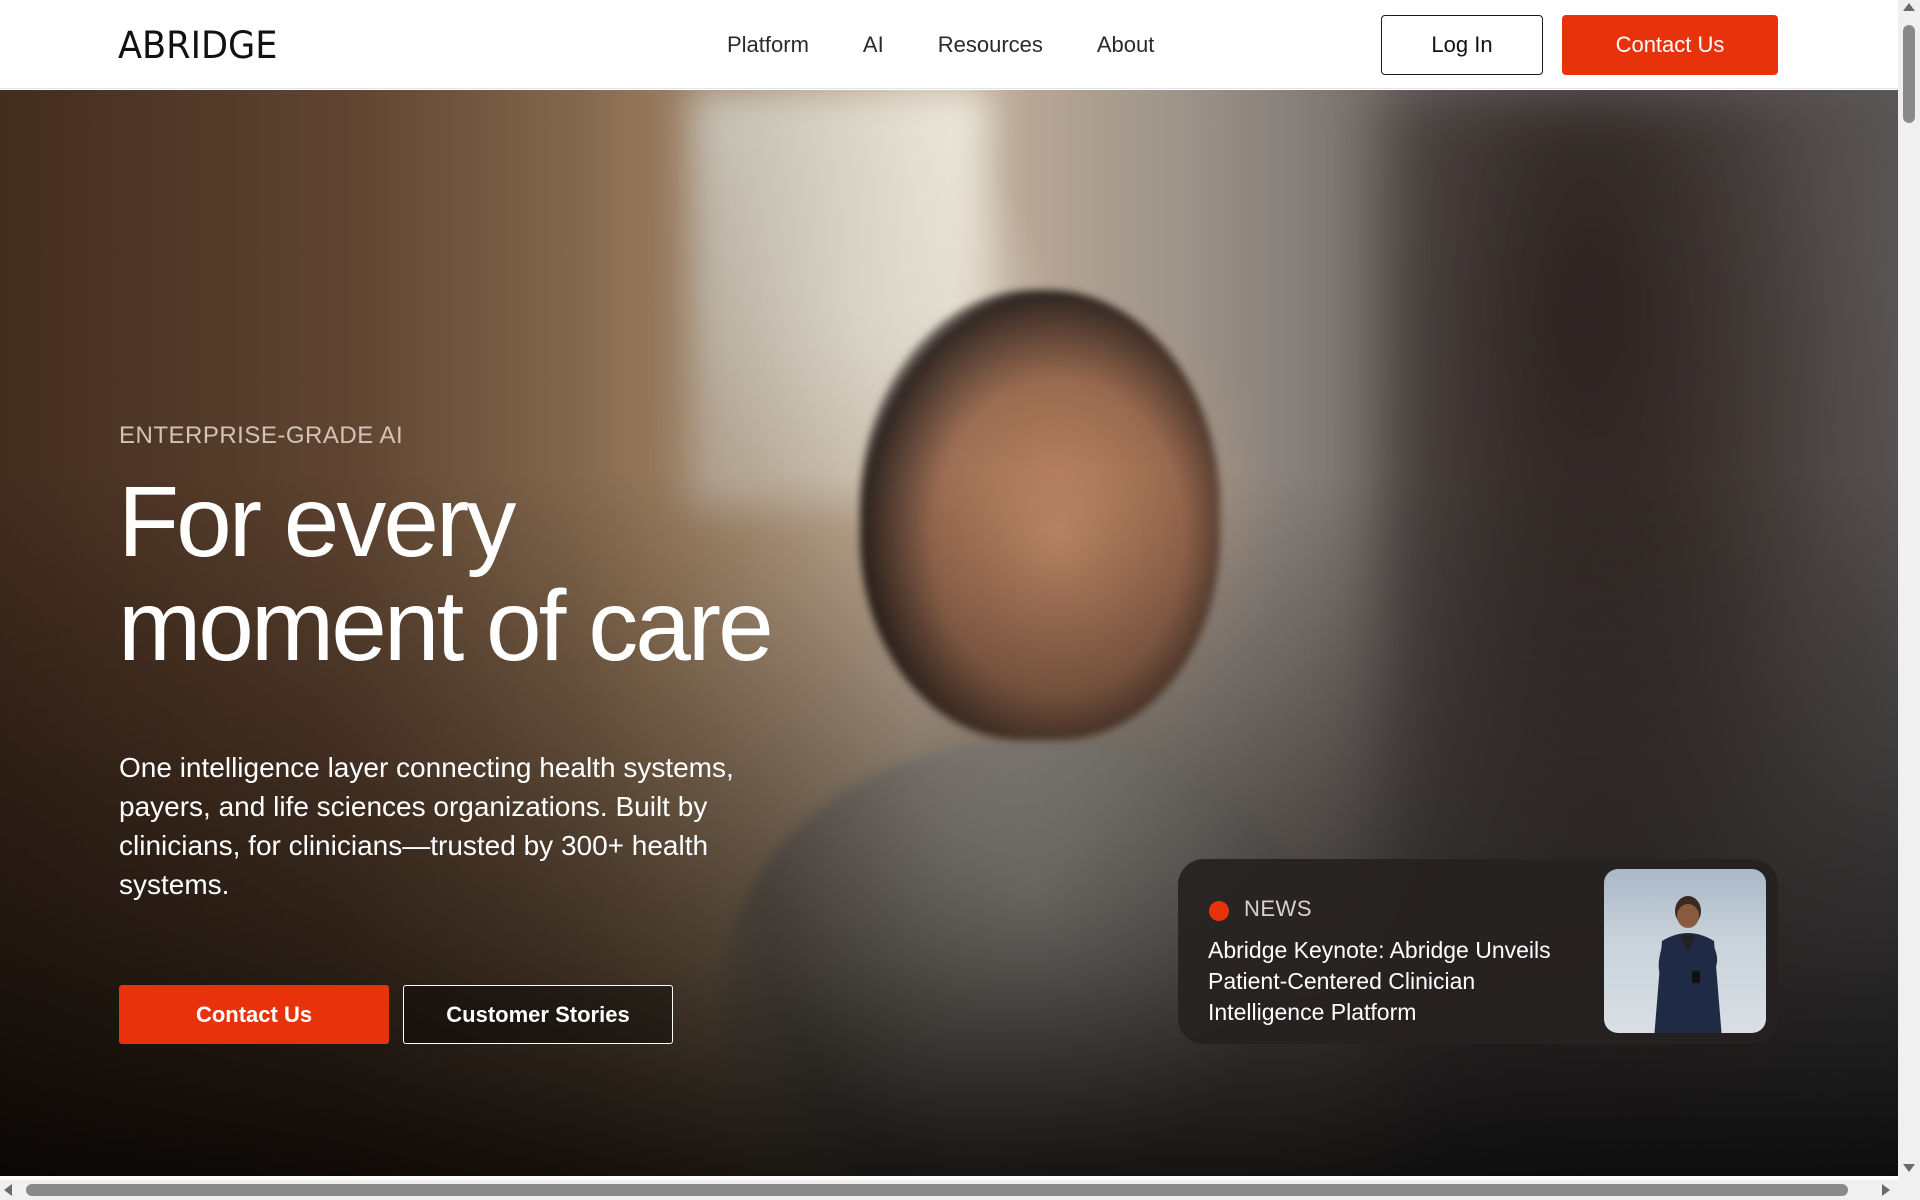  Describe the element at coordinates (317, 522) in the screenshot. I see `hero-title-line-1: For every` at that location.